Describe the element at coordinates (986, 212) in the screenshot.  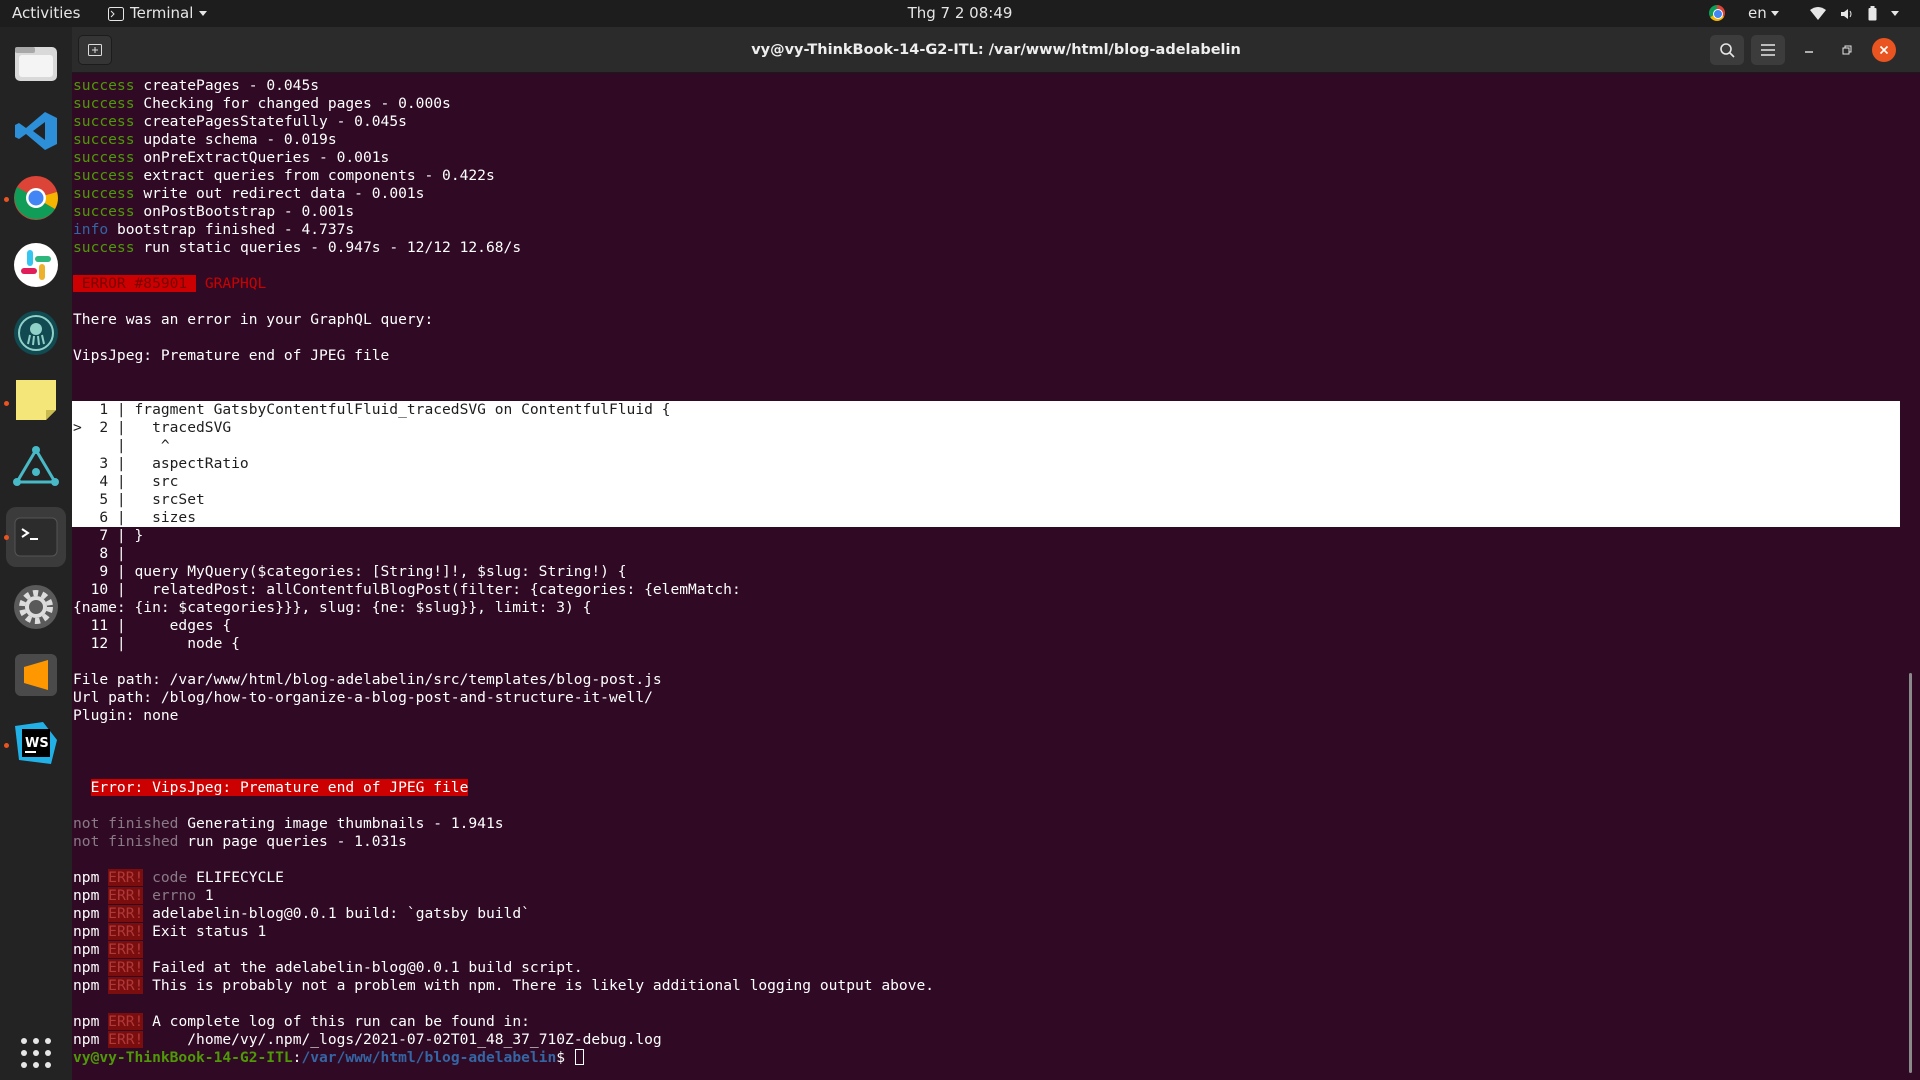
I see `terminal-line: success onPostBootstrap - 0.001s` at that location.